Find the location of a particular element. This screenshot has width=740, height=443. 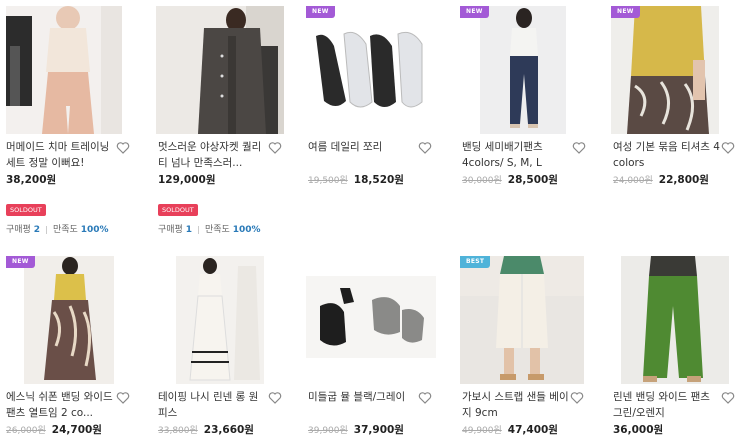

price-row: 49,900원 47,400원 is located at coordinates (510, 429).